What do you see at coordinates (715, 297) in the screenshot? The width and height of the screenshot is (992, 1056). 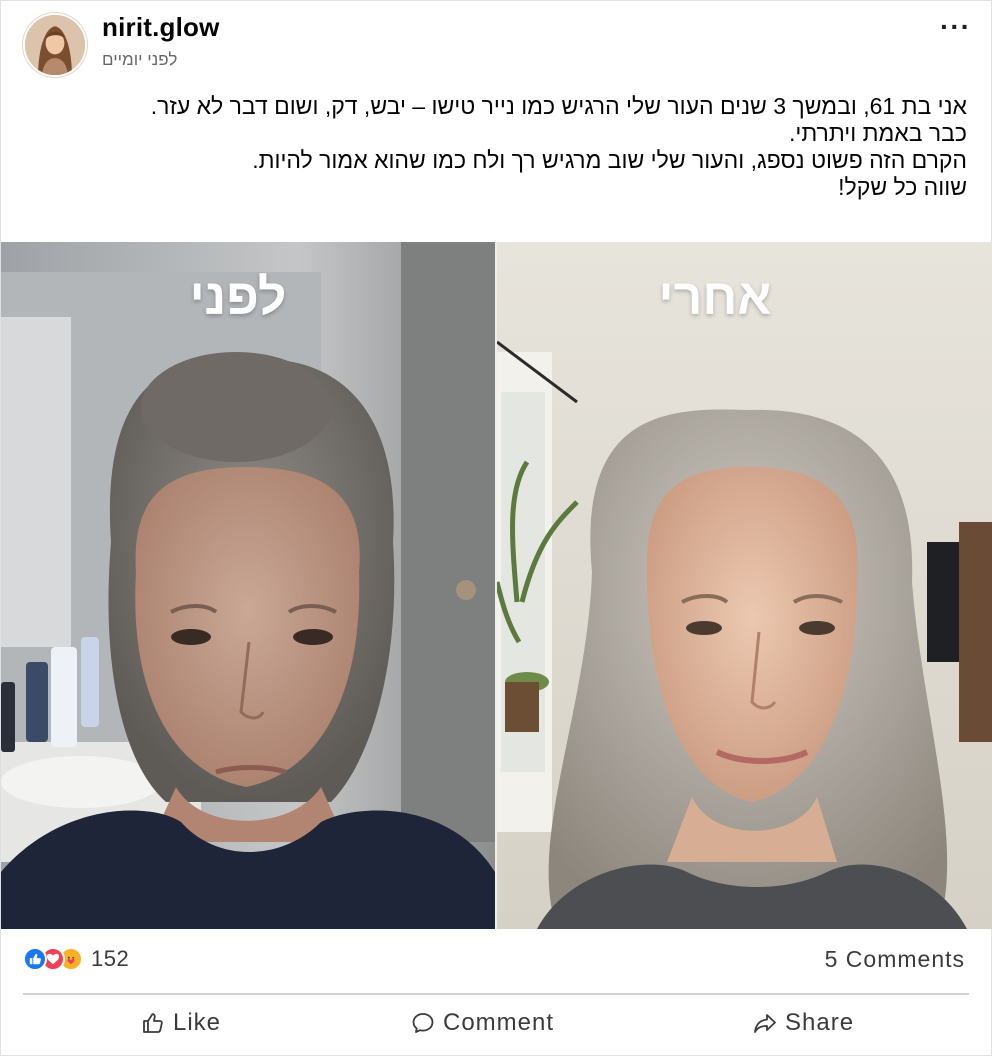 I see `after-label: אחרי` at bounding box center [715, 297].